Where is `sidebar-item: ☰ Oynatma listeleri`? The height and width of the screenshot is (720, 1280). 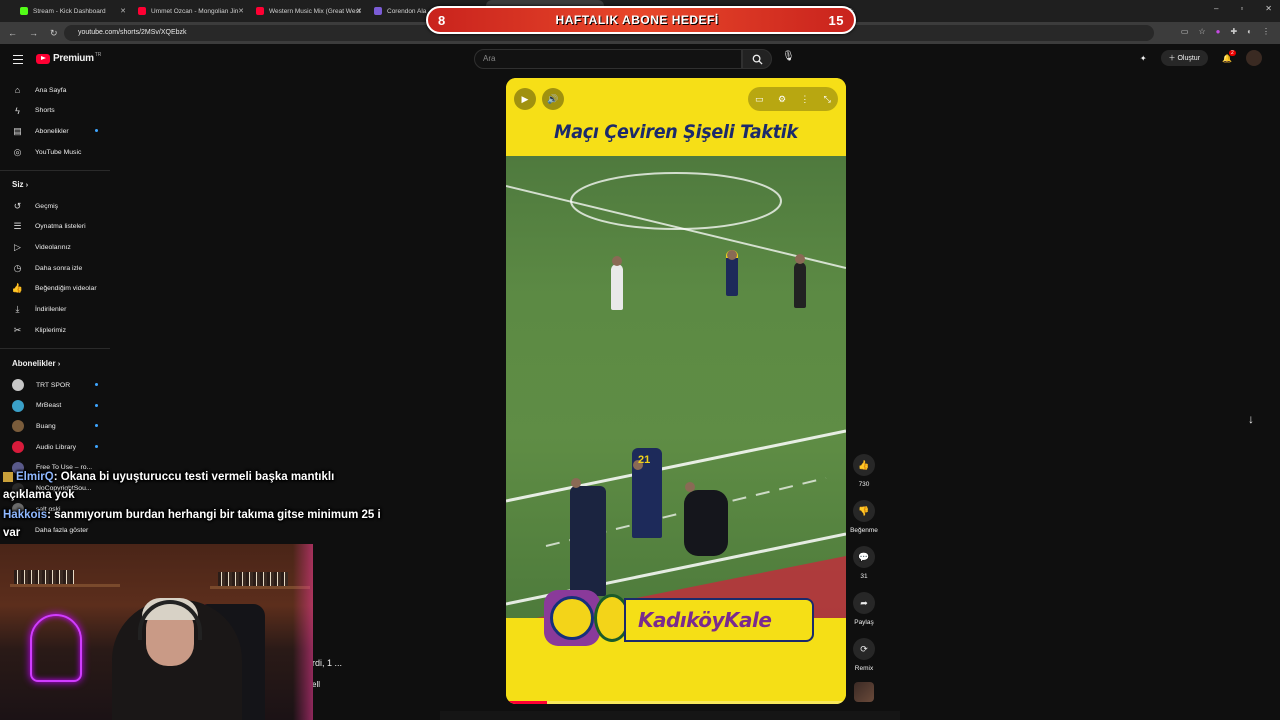
sidebar-item: ☰ Oynatma listeleri is located at coordinates (48, 227).